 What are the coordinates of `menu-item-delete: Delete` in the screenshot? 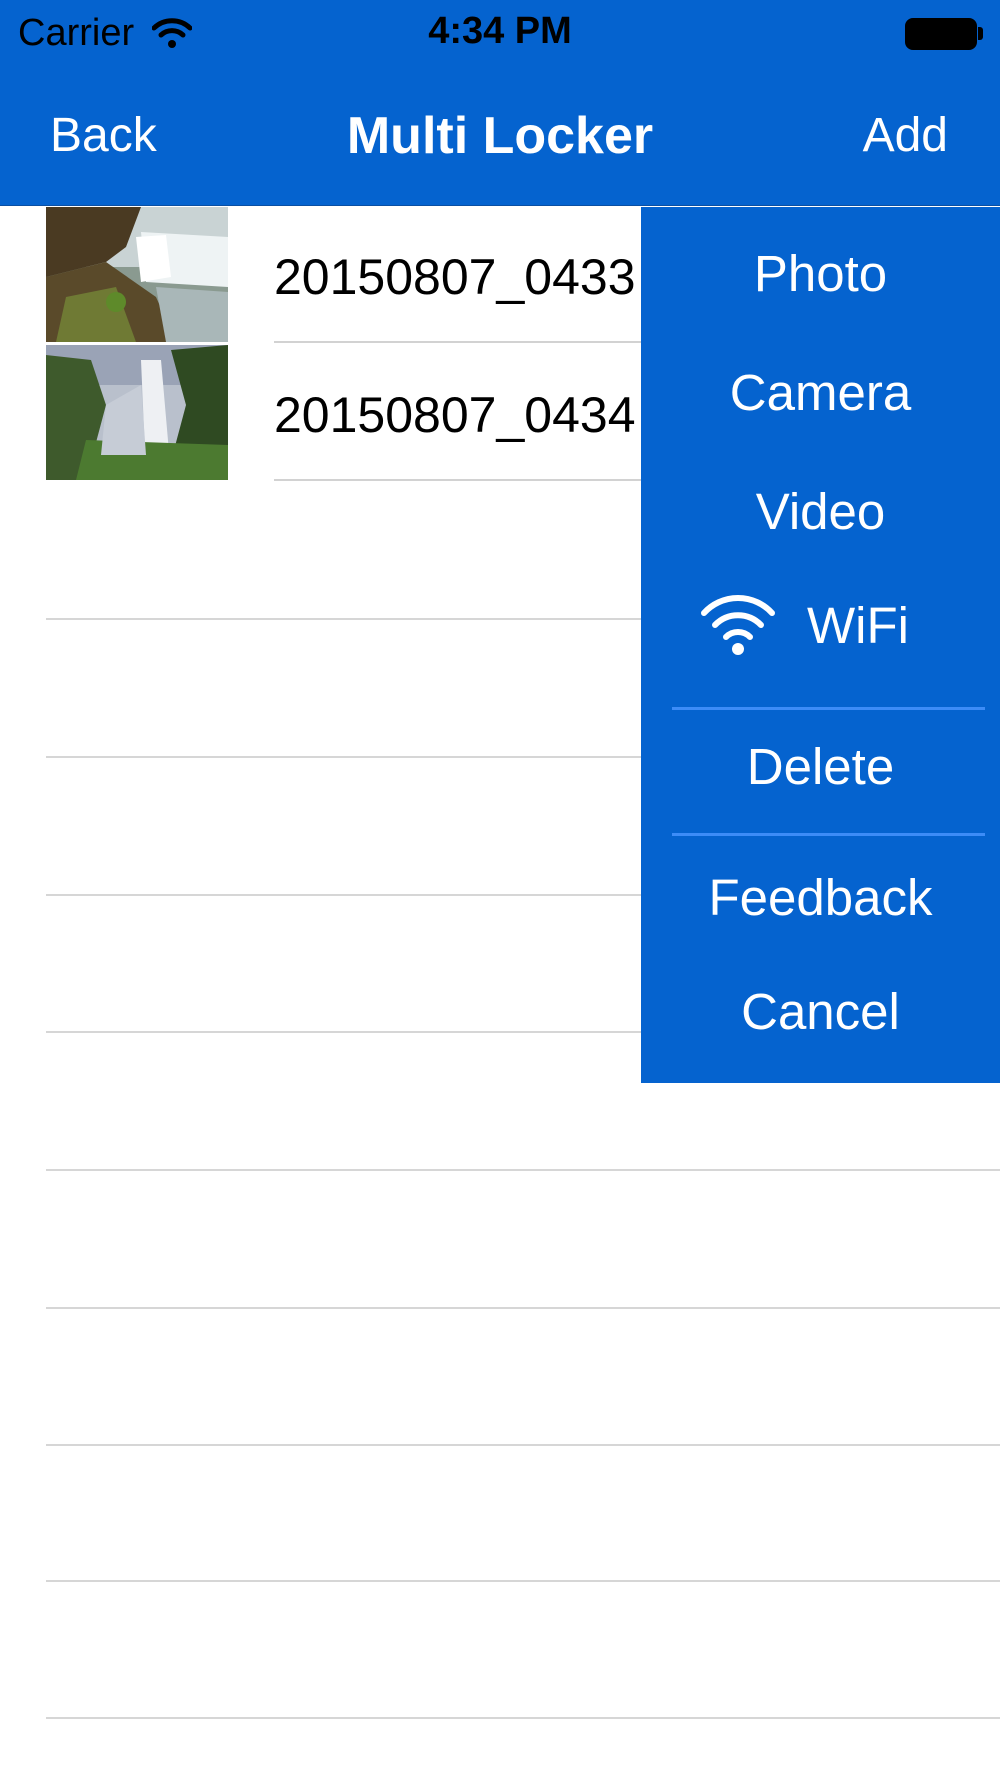 It's located at (820, 767).